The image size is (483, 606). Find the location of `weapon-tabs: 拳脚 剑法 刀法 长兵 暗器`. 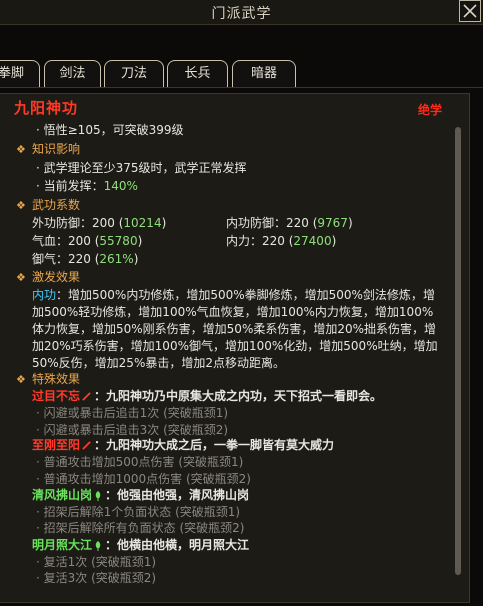

weapon-tabs: 拳脚 剑法 刀法 长兵 暗器 is located at coordinates (241, 74).